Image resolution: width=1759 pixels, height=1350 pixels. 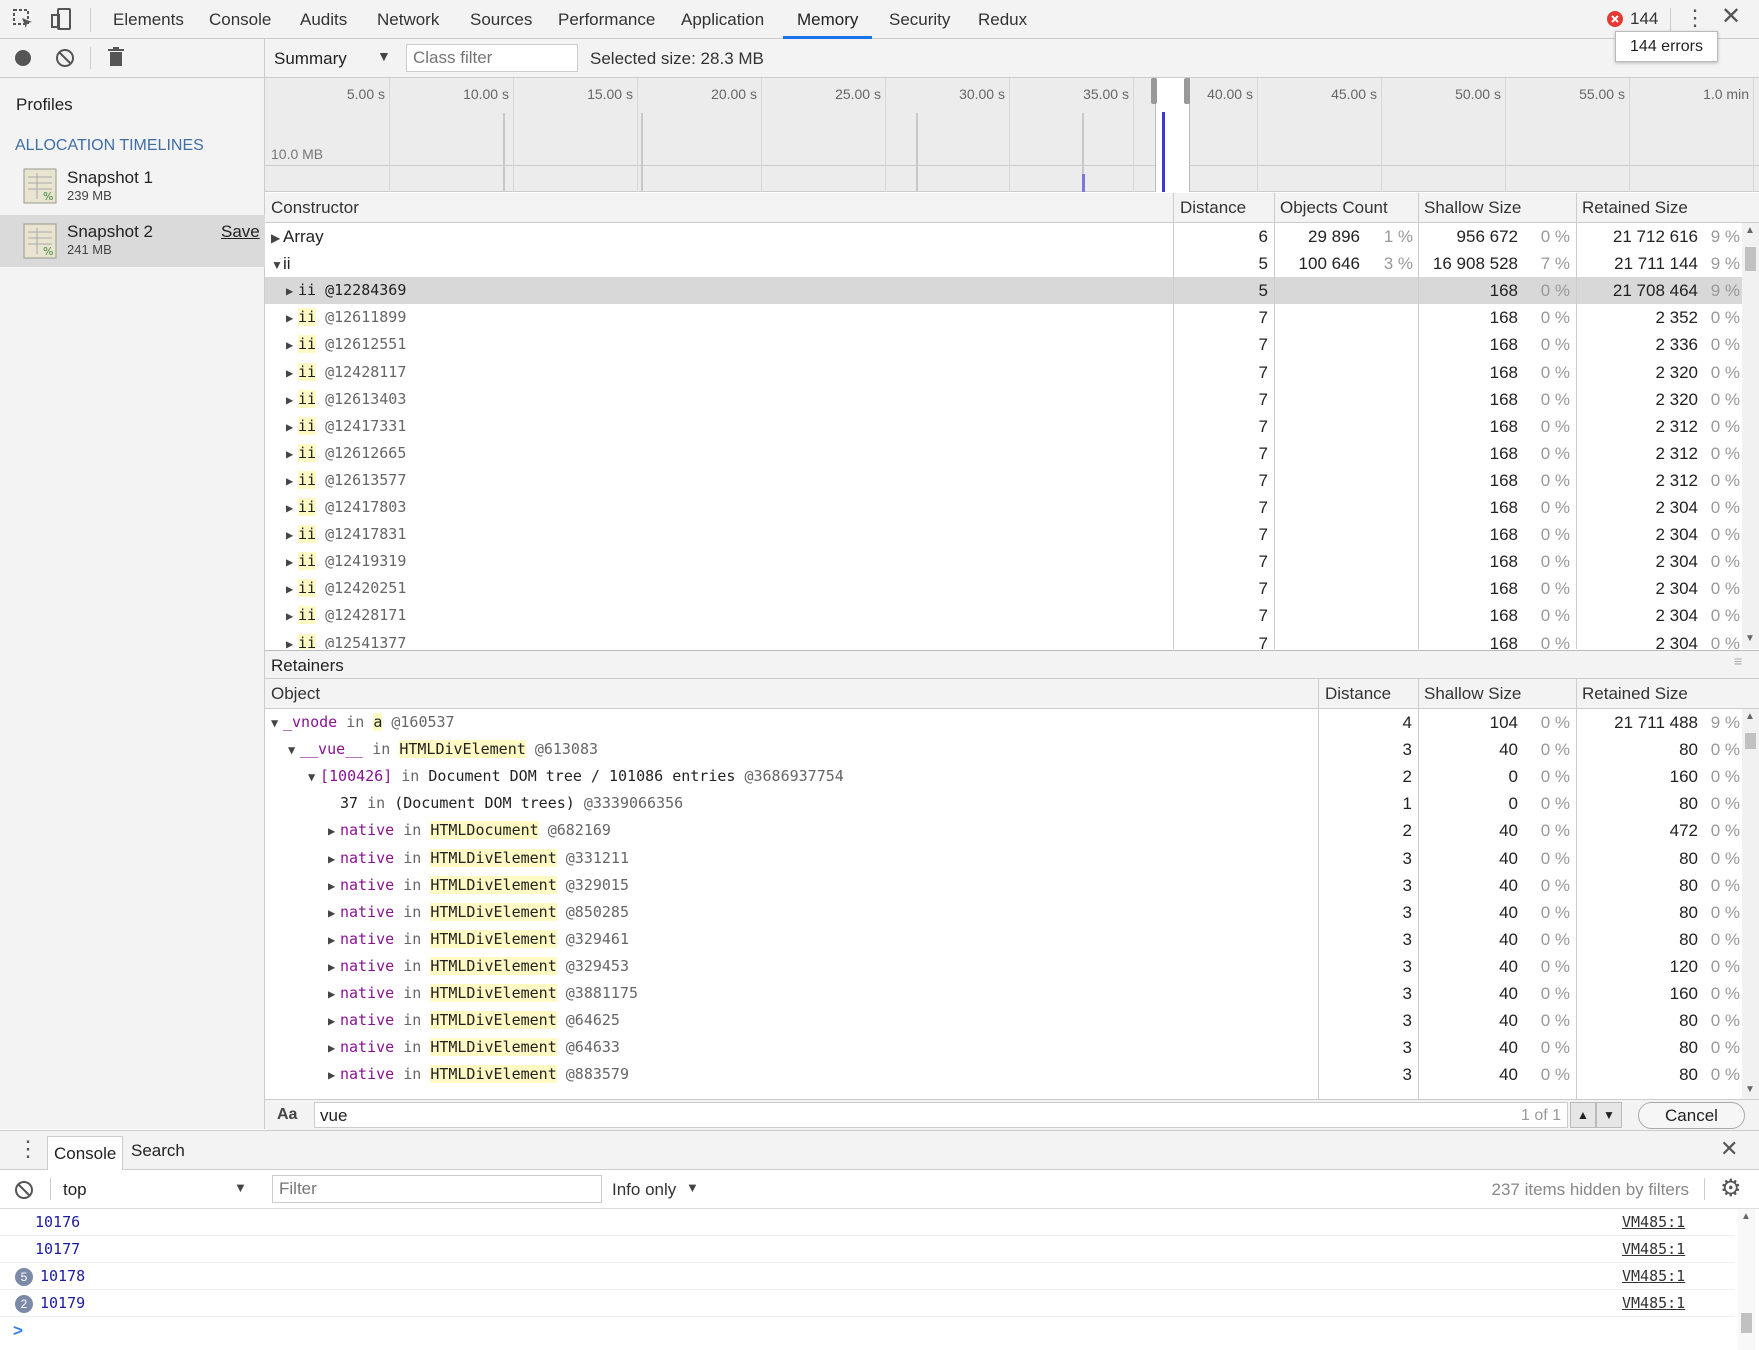 I want to click on error-icon, so click(x=1615, y=21).